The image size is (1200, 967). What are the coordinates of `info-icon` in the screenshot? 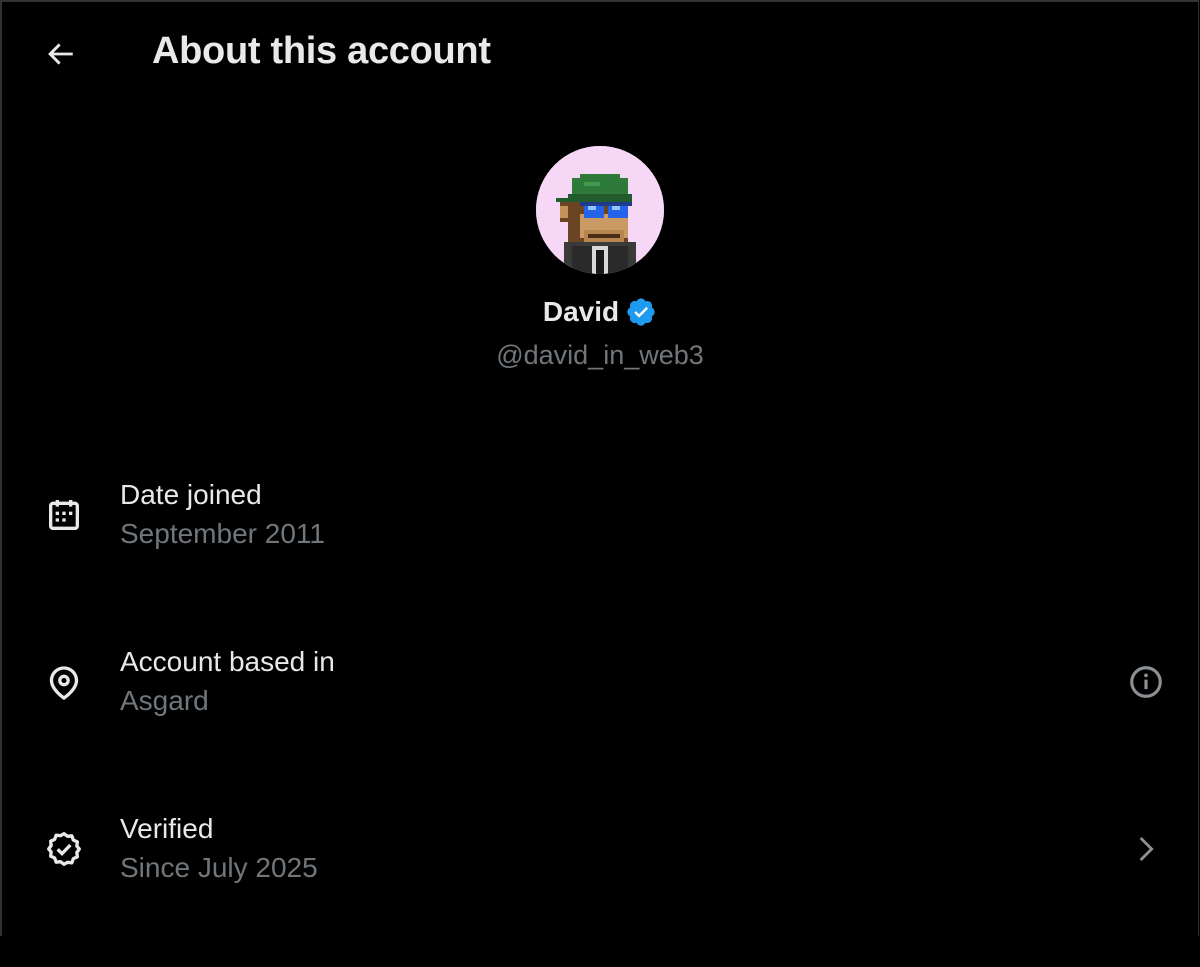 It's located at (1146, 682).